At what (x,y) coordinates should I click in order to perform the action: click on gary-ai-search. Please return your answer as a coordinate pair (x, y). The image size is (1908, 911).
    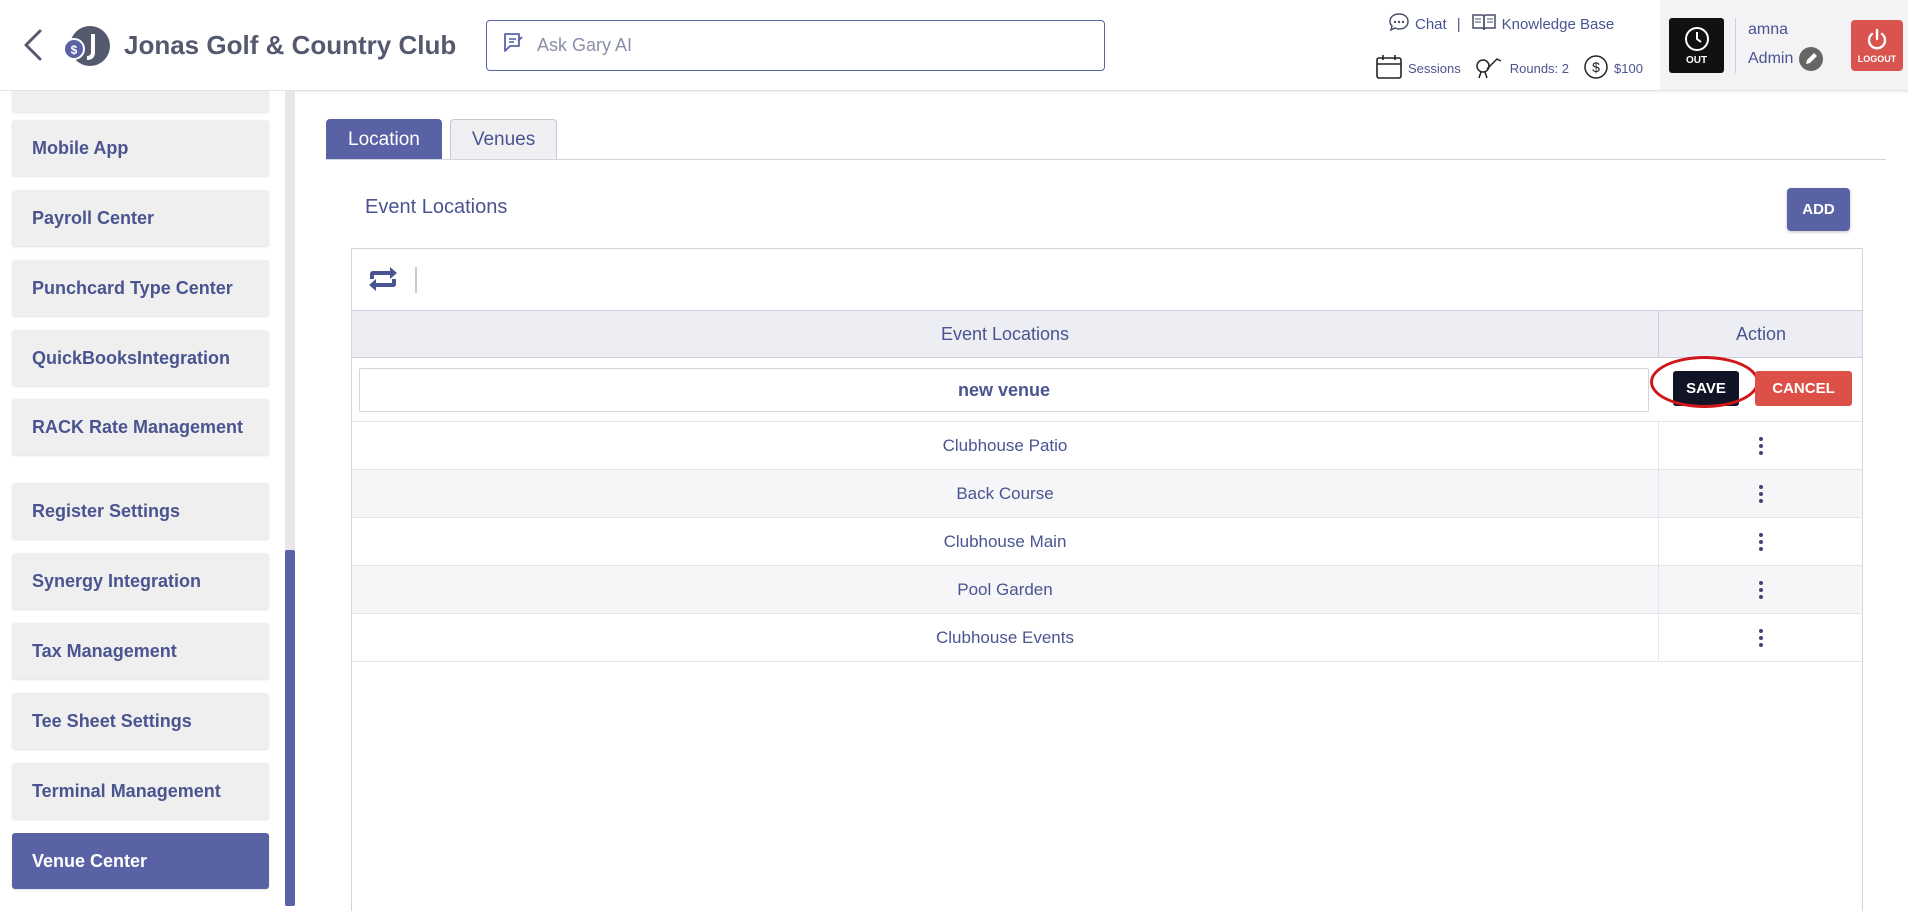
    Looking at the image, I should click on (795, 45).